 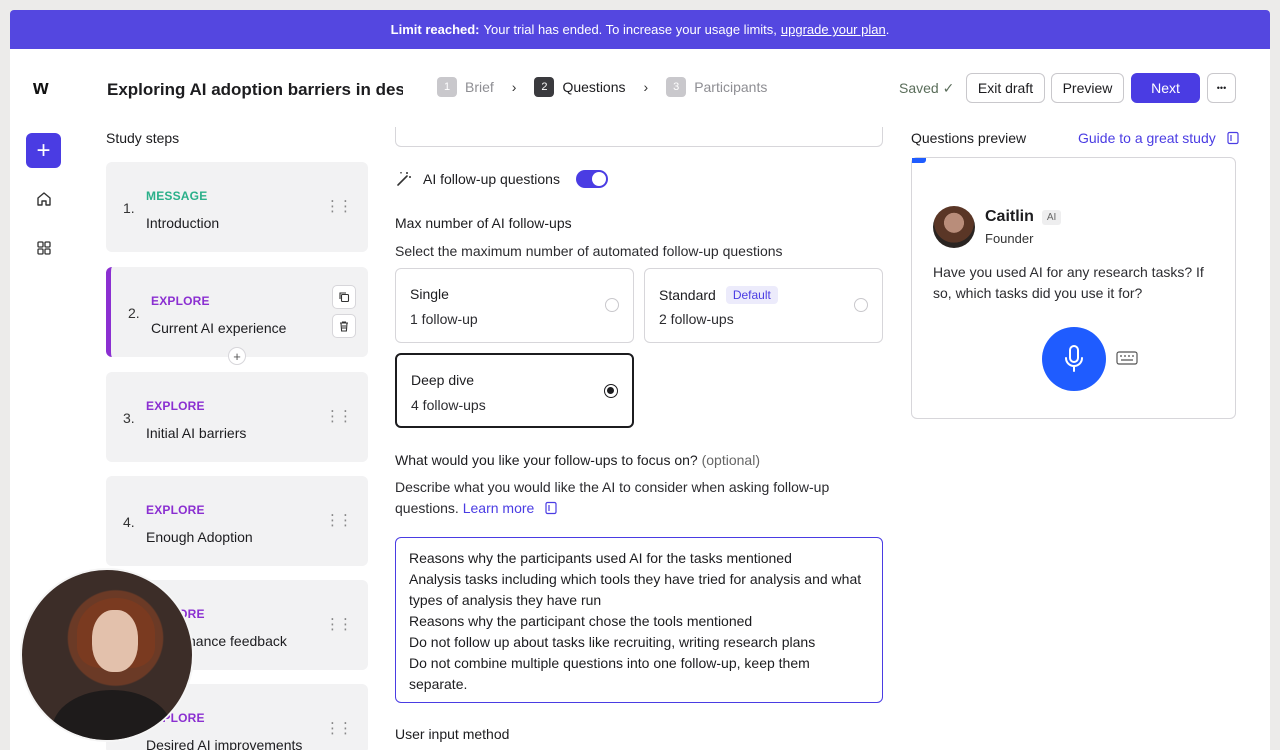 I want to click on step-card-number: 4., so click(x=129, y=522).